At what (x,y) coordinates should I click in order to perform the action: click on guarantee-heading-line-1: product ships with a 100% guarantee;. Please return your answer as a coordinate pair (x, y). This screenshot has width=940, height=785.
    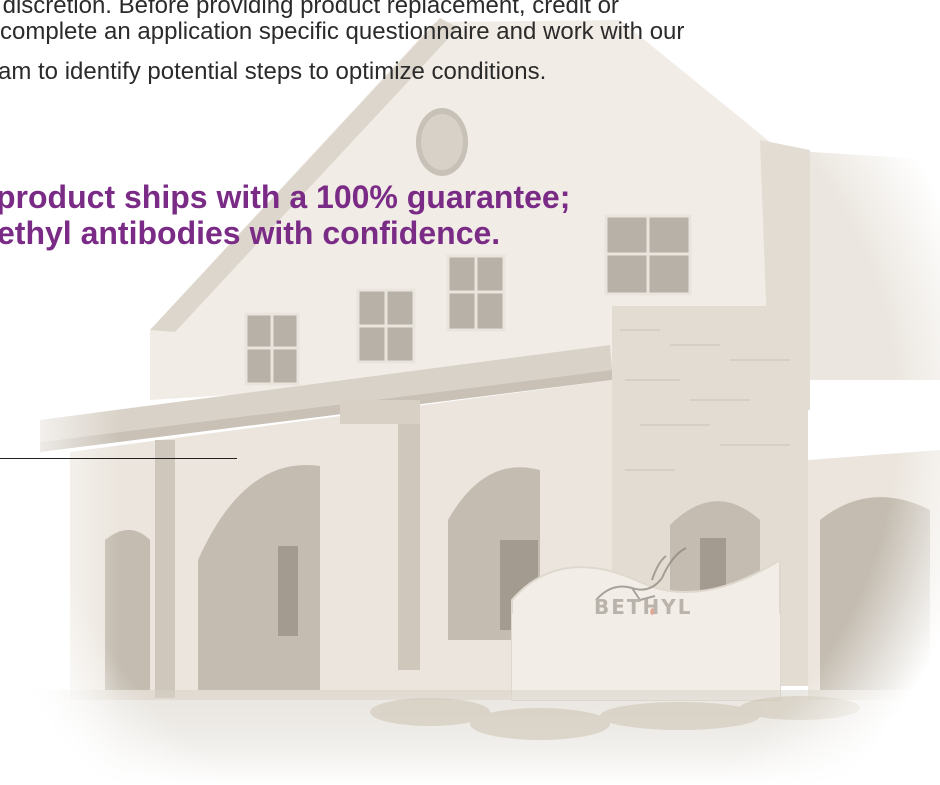
    Looking at the image, I should click on (285, 197).